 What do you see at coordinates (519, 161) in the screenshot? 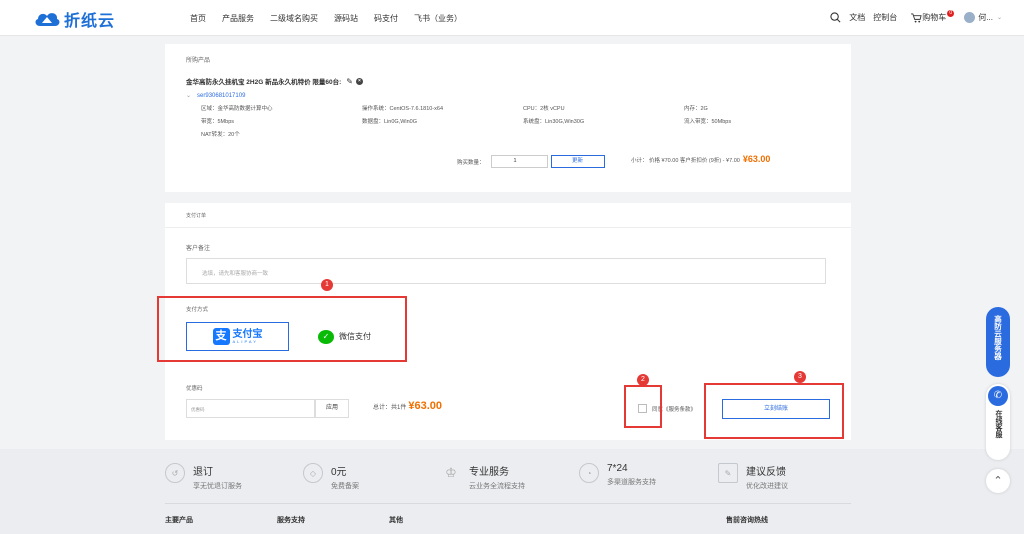
I see `quantity-input: 1` at bounding box center [519, 161].